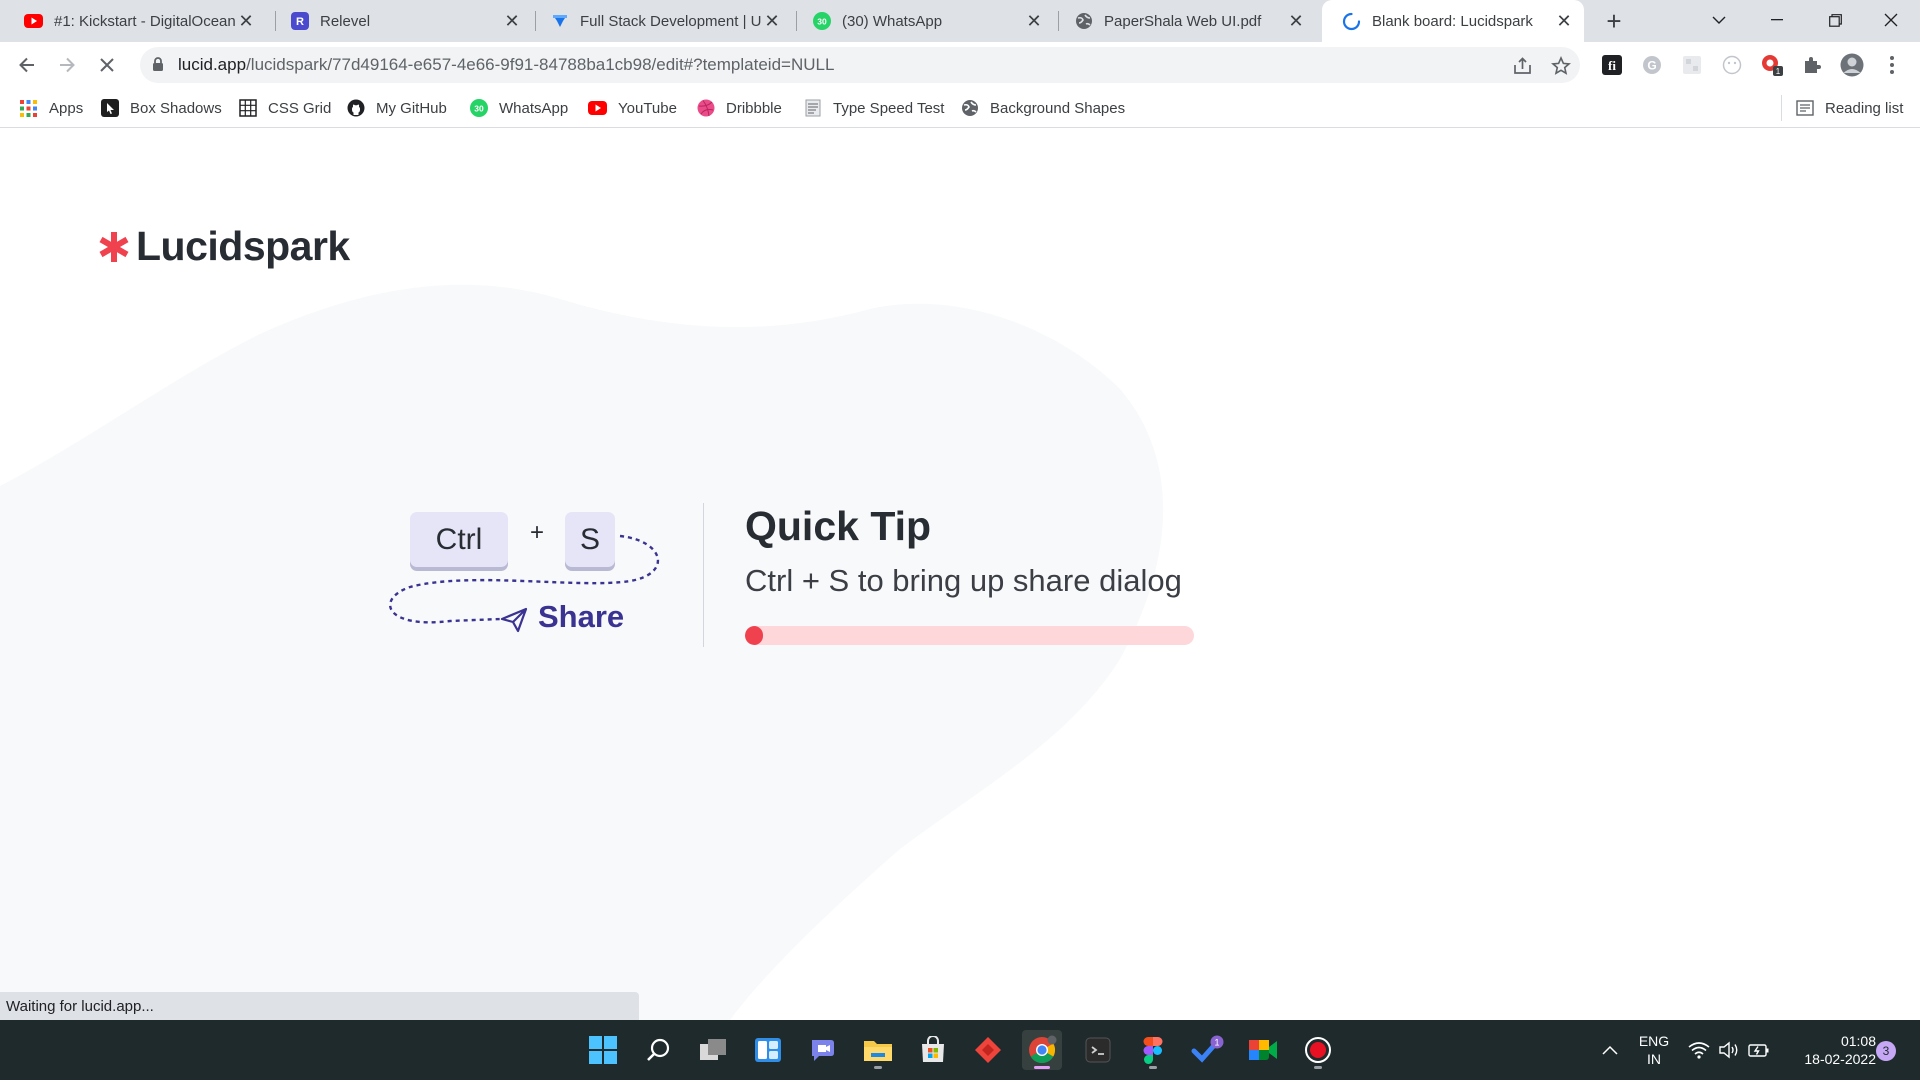 The image size is (1920, 1080). What do you see at coordinates (703, 575) in the screenshot?
I see `tip-divider` at bounding box center [703, 575].